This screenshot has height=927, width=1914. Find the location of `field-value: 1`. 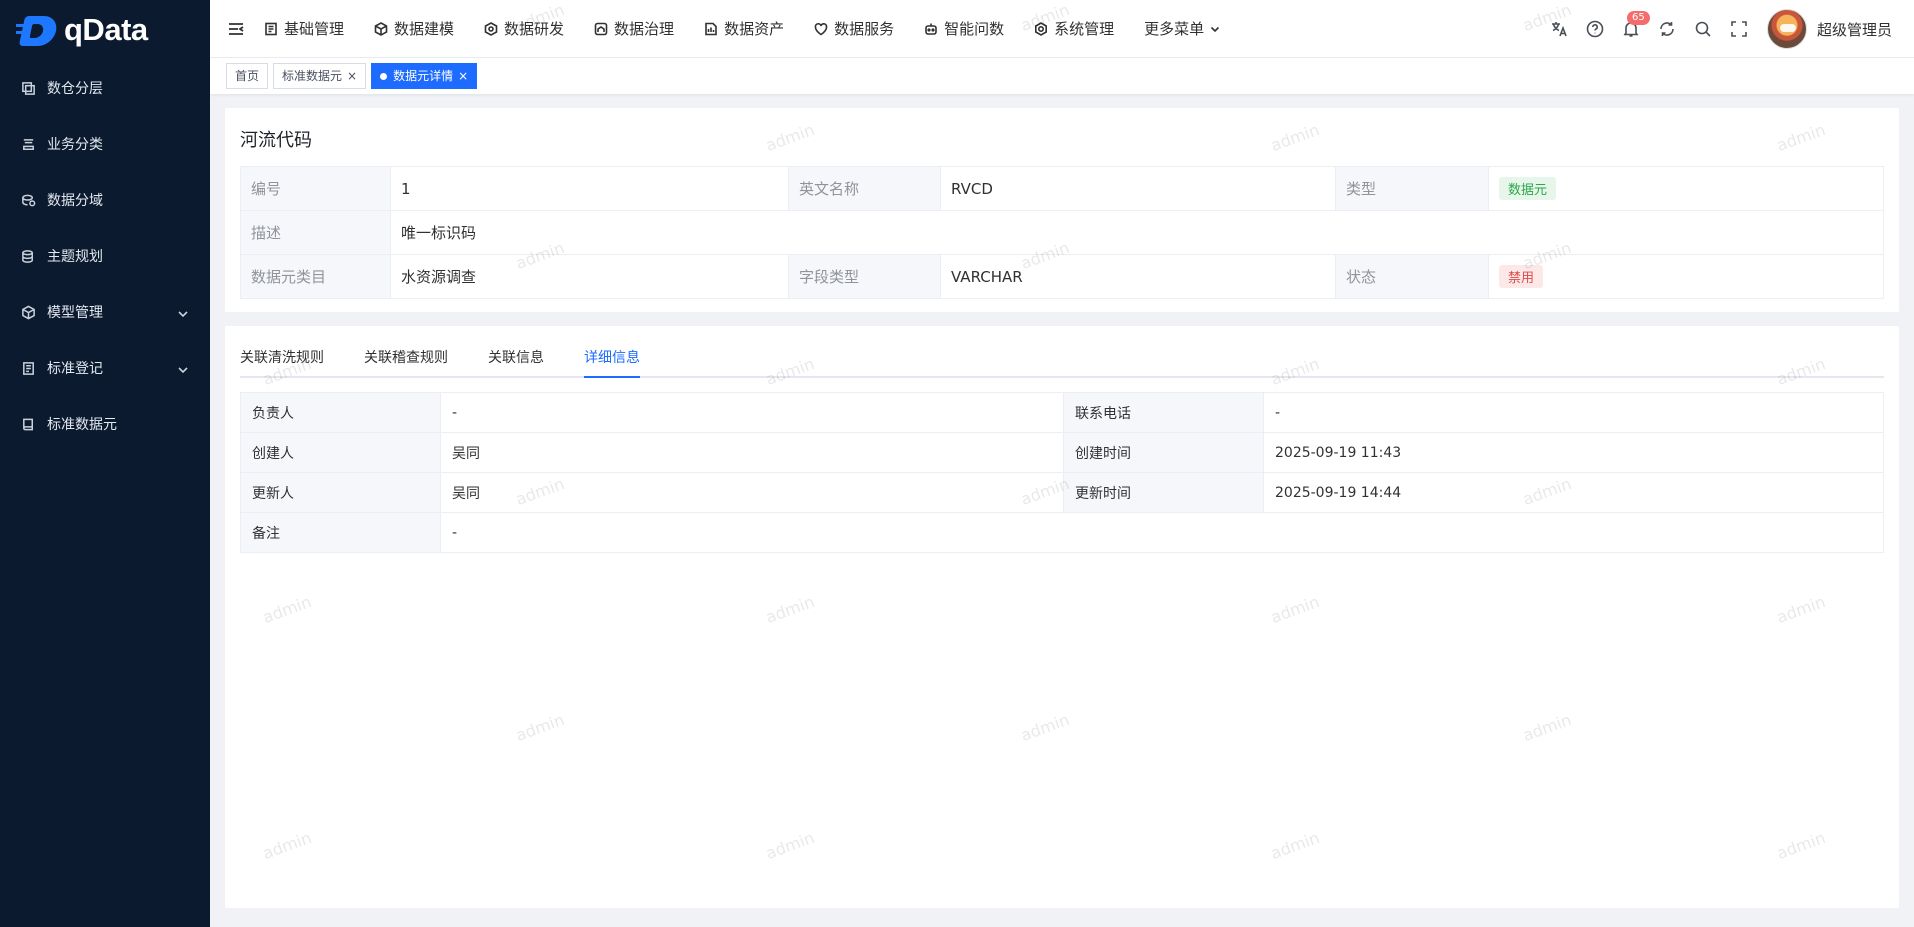

field-value: 1 is located at coordinates (589, 188).